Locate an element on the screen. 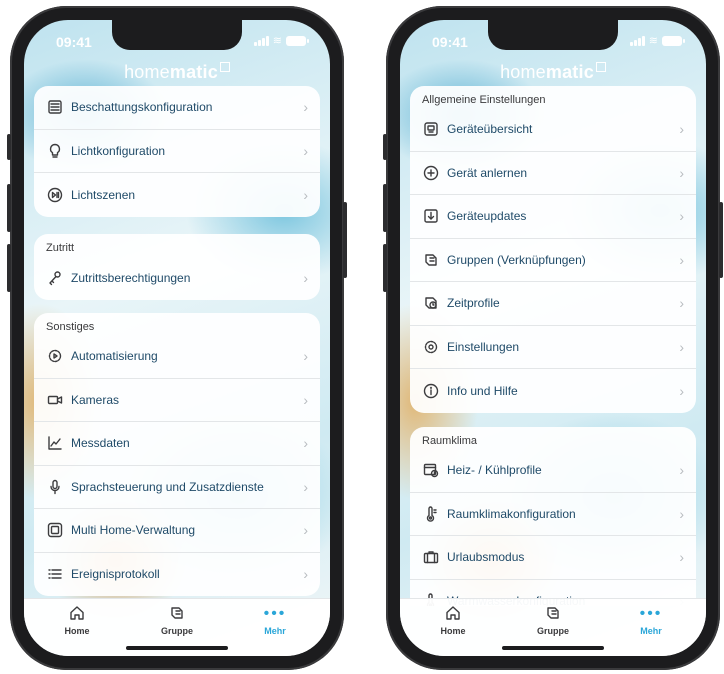 The width and height of the screenshot is (724, 674). menu-item-geraet-anlernen: Gerät anlernen › is located at coordinates (553, 173).